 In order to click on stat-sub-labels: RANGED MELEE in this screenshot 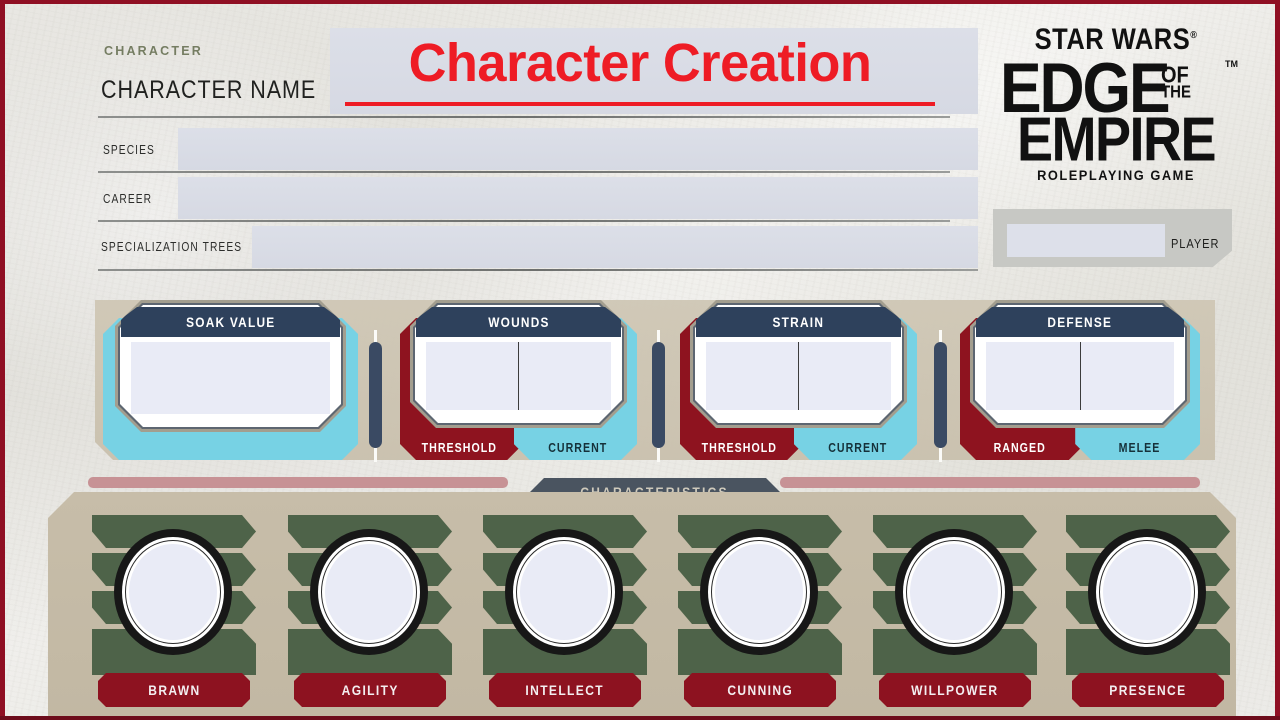, I will do `click(1080, 448)`.